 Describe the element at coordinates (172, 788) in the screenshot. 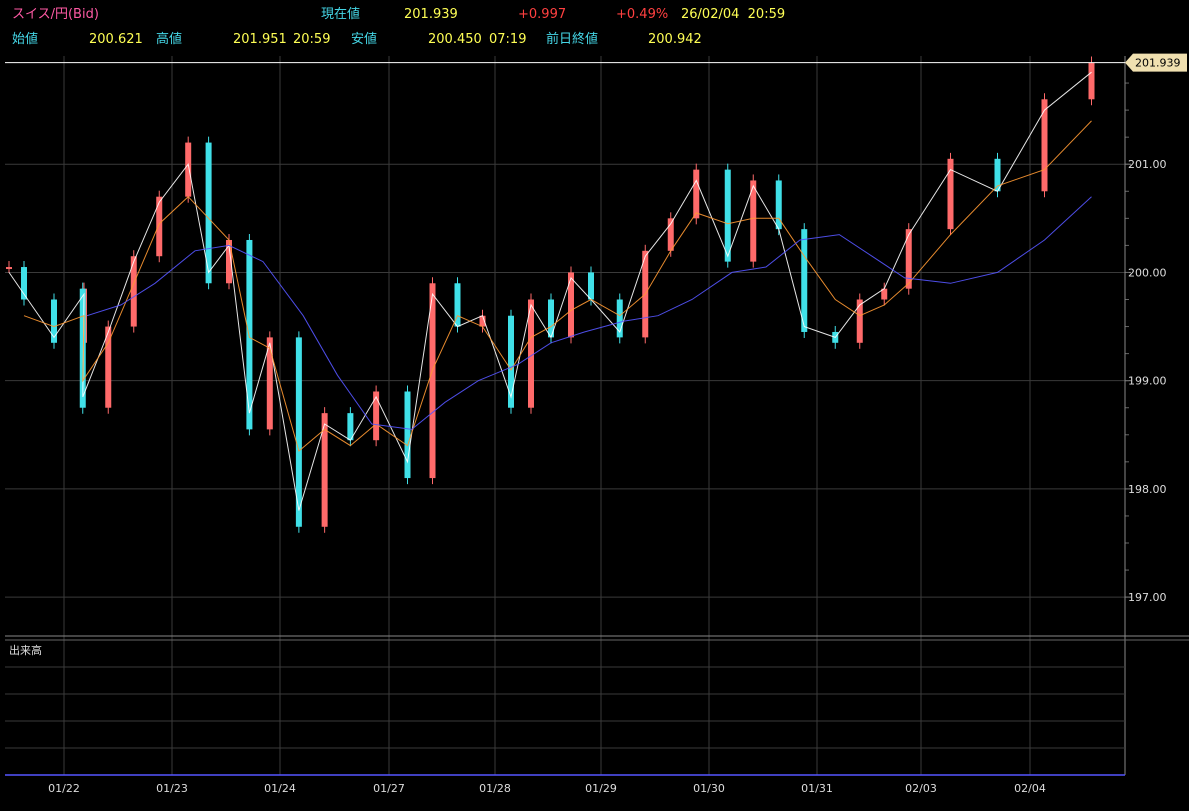

I see `x-tick-label: 01/23` at that location.